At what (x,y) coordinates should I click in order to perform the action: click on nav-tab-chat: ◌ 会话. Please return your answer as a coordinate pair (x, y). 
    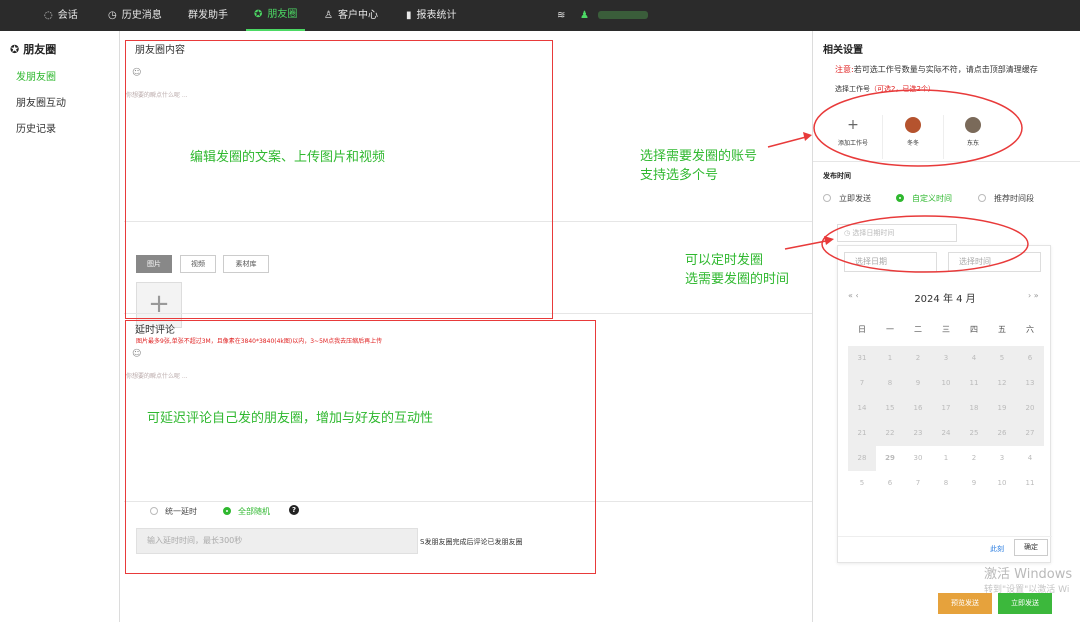
    Looking at the image, I should click on (61, 15).